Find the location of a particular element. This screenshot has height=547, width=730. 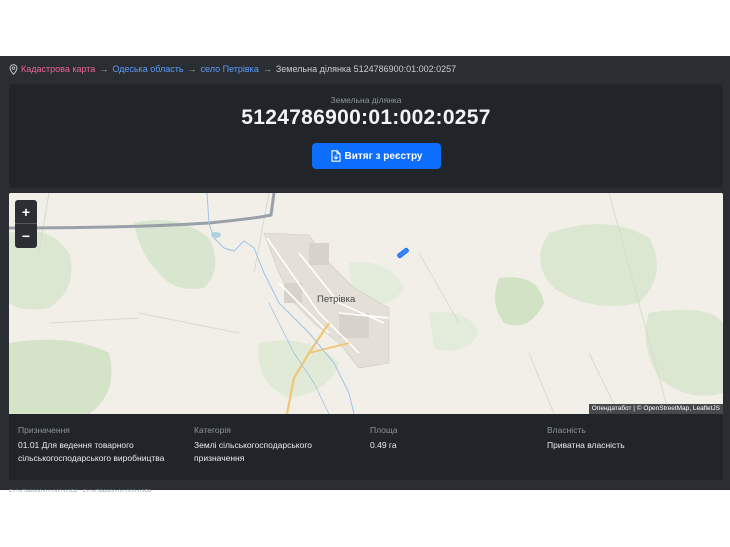

top-blank-area is located at coordinates (365, 28).